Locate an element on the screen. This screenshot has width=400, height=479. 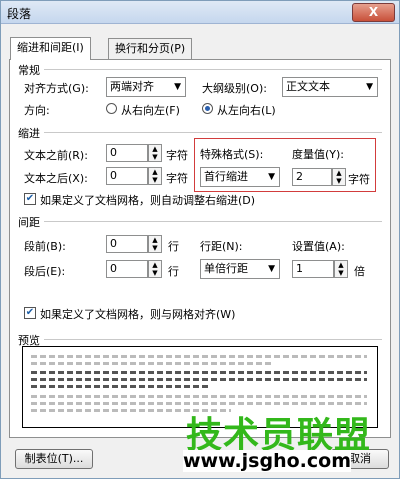
rtl-label: 从右向左(F) is located at coordinates (150, 110).